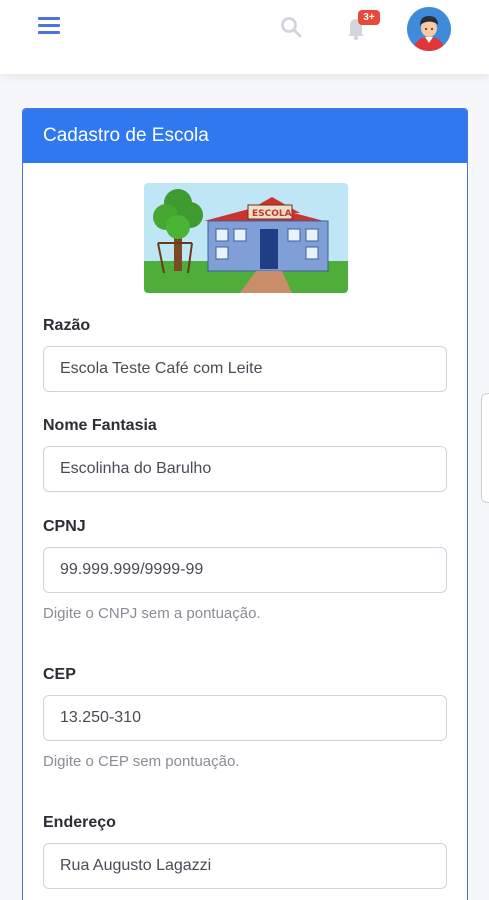  What do you see at coordinates (64, 526) in the screenshot?
I see `cnpj-label: CPNJ` at bounding box center [64, 526].